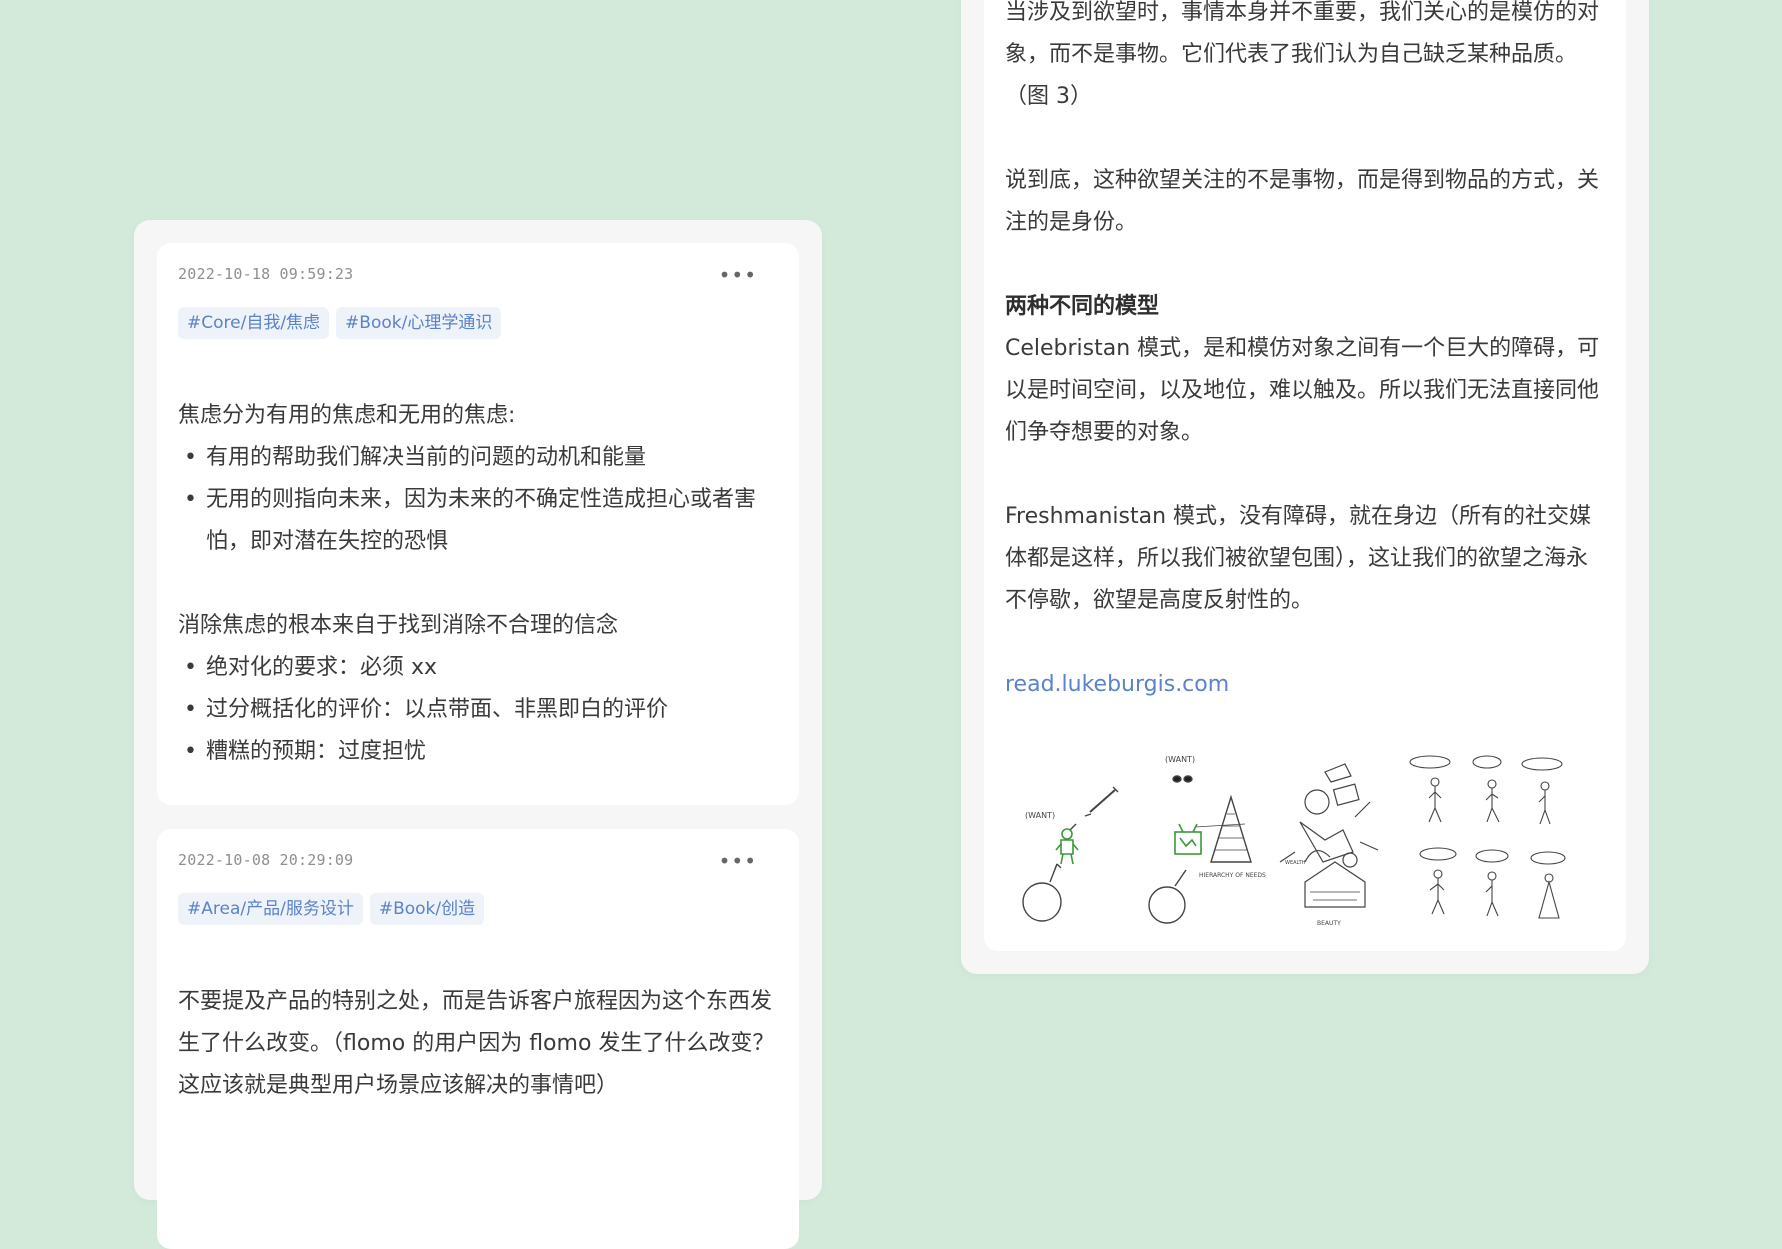  I want to click on source-link: read.lukeburgis.com, so click(1117, 684).